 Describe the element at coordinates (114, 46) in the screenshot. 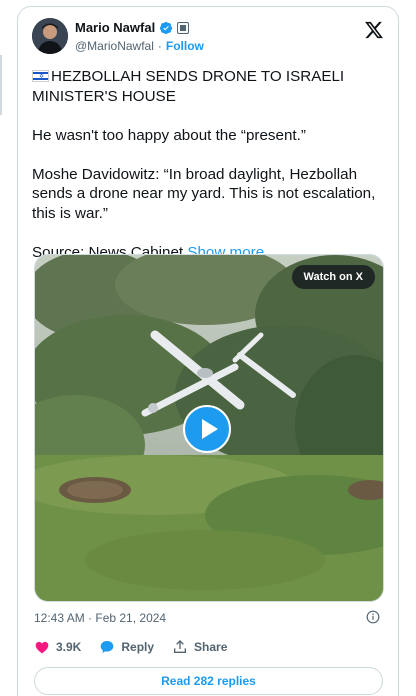

I see `author-handle: @MarioNawfal` at that location.